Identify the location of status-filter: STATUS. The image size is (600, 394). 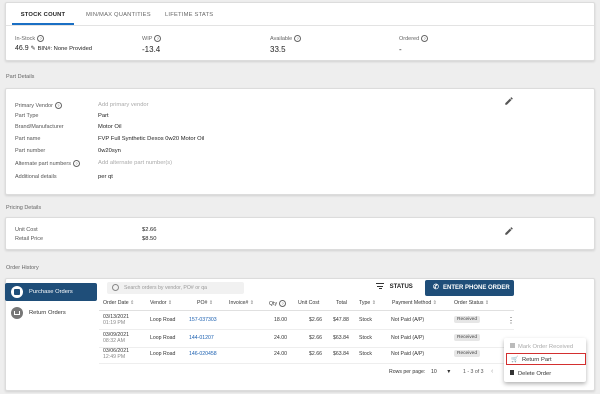
(394, 288).